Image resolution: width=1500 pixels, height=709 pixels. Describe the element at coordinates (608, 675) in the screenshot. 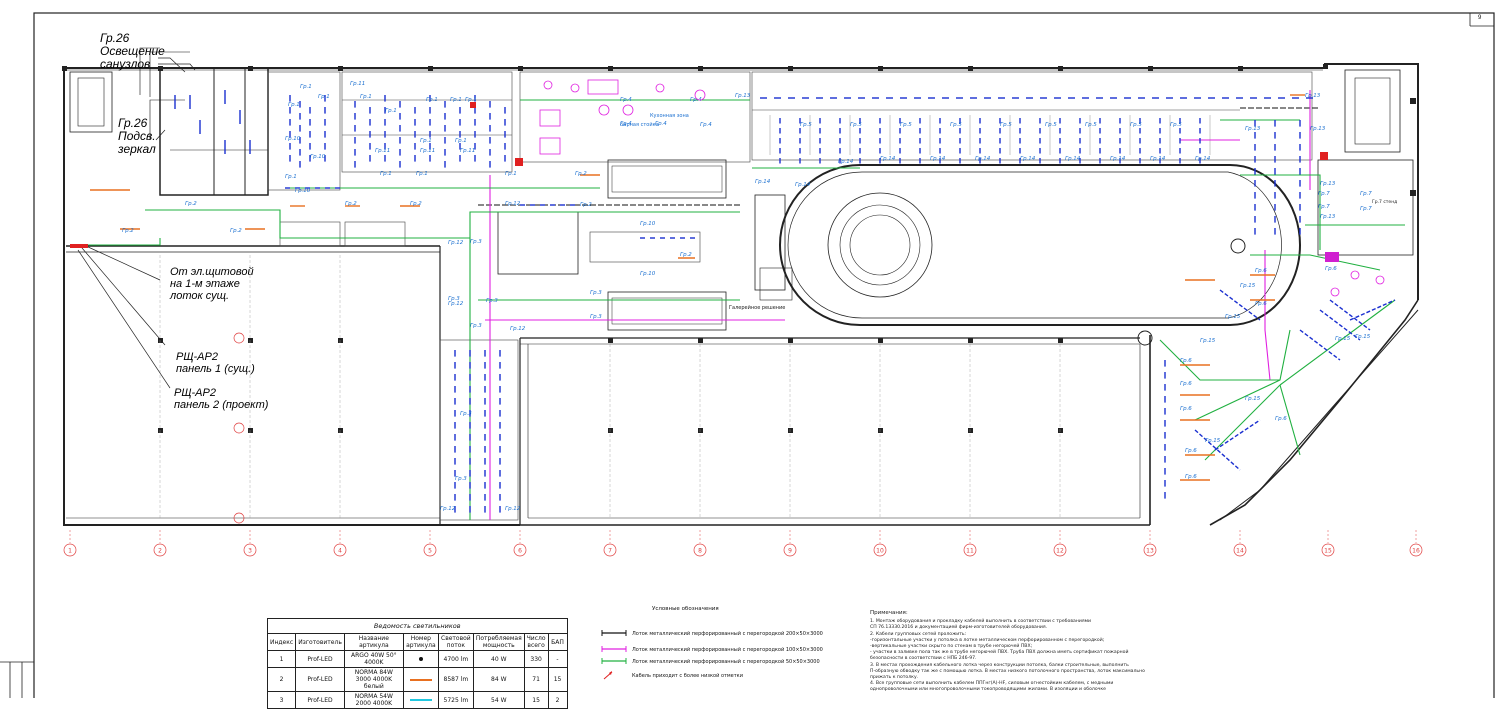

I see `red-arrow-icon` at that location.